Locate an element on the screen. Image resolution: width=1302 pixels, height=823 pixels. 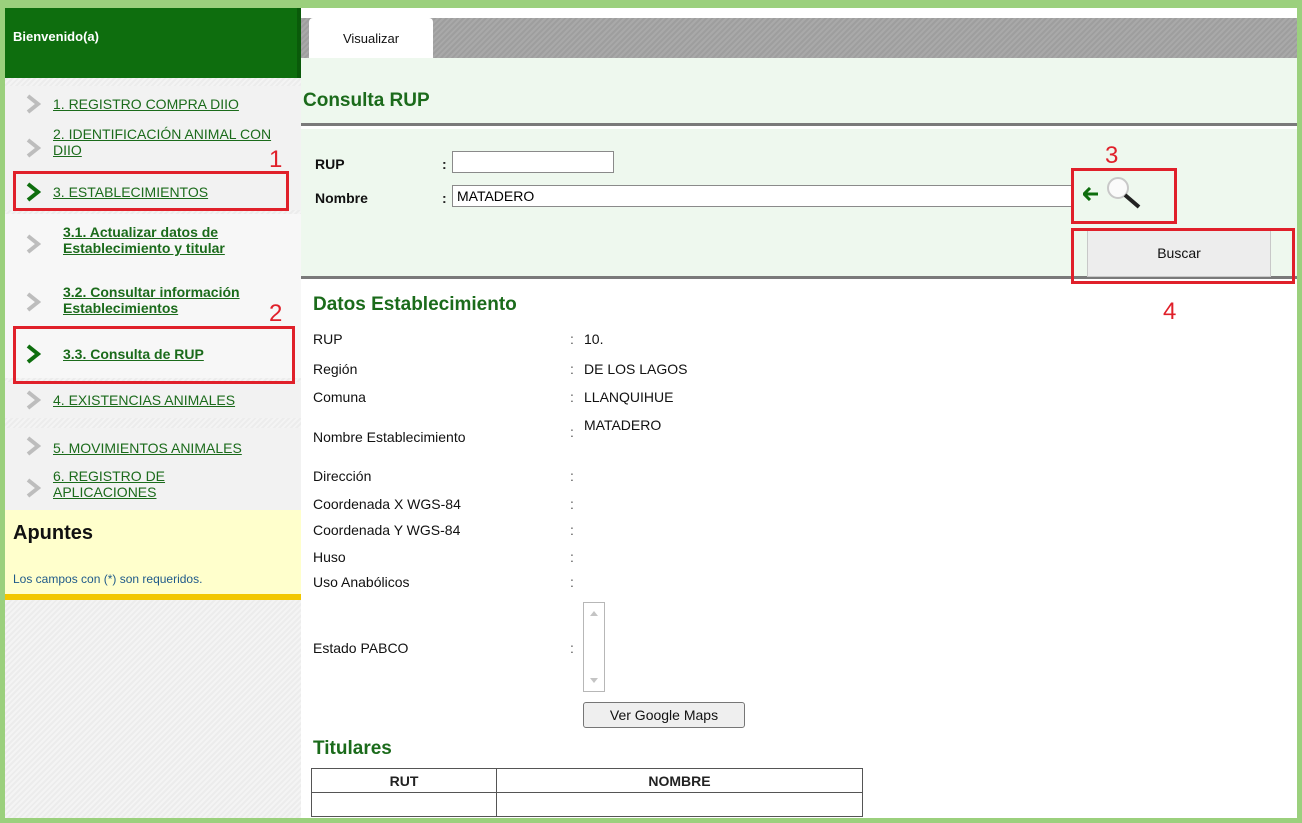
rup-label: RUP is located at coordinates (330, 164).